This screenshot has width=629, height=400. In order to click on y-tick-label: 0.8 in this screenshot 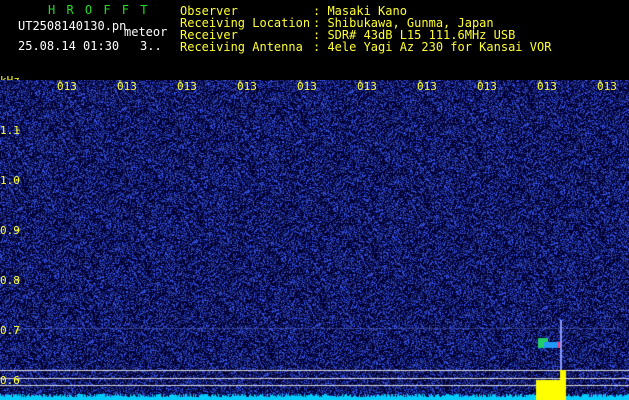, I will do `click(10, 280)`.